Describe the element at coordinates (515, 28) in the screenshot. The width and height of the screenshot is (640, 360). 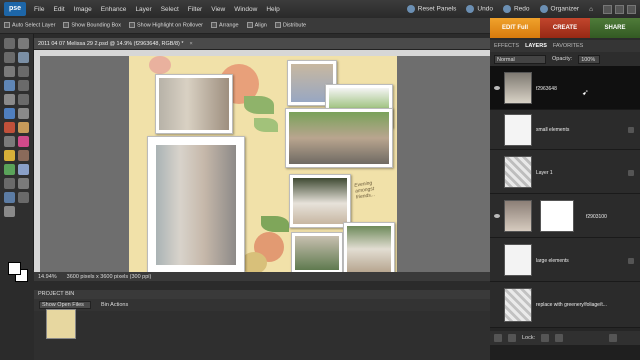
I see `edit-full-button: EDIT Full` at that location.